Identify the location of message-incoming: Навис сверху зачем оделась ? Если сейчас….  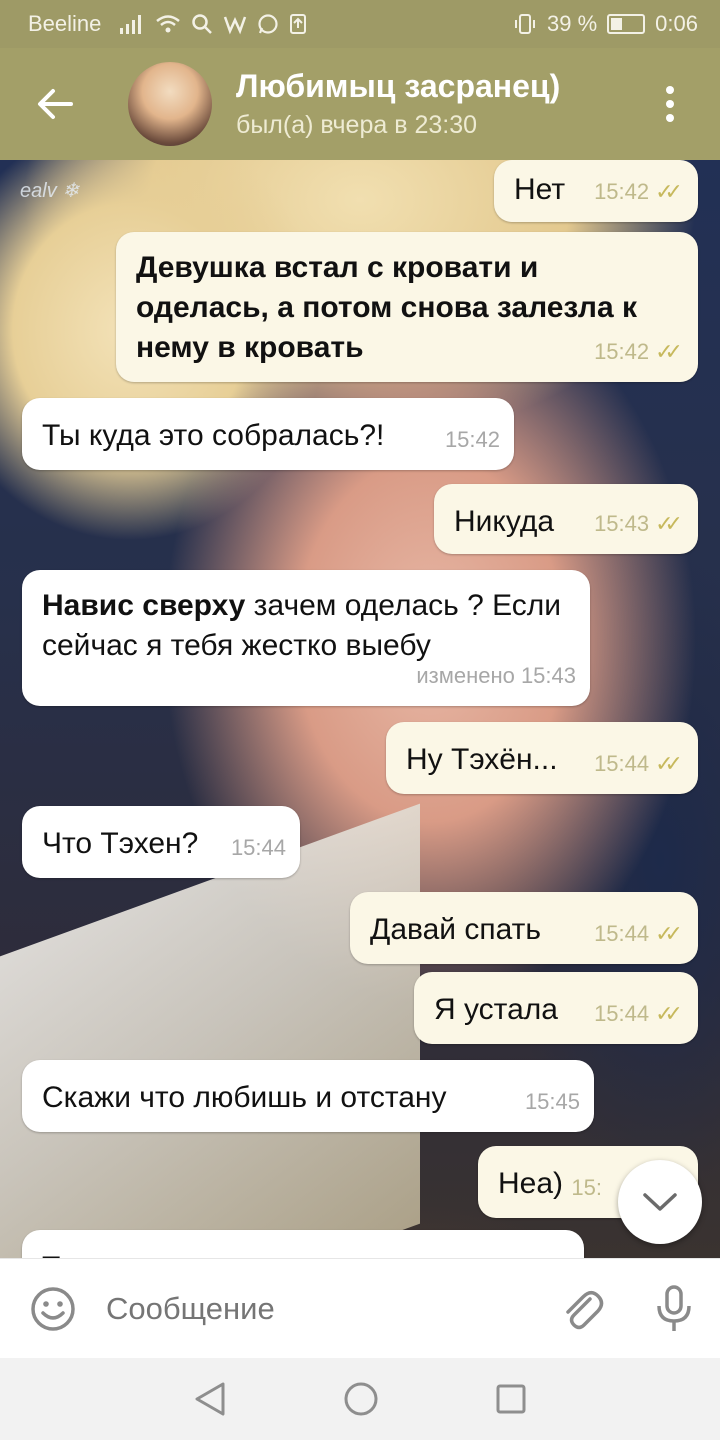
(306, 638).